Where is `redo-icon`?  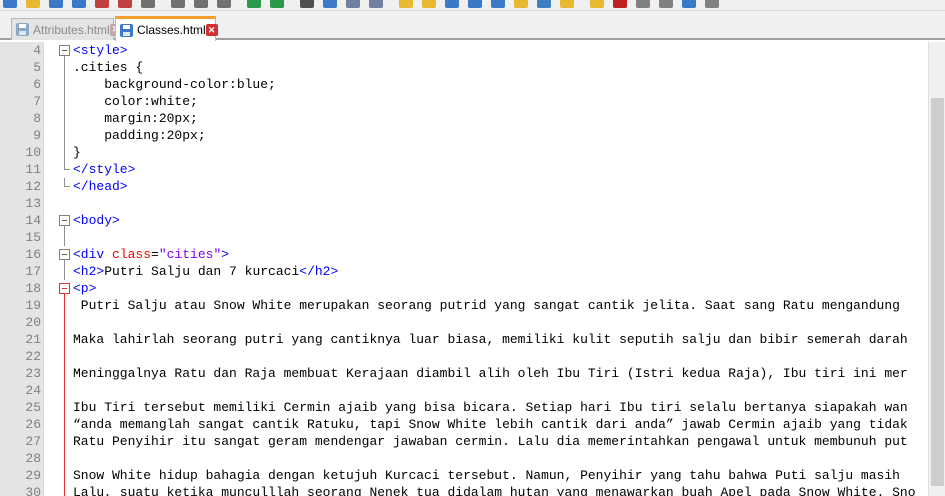 redo-icon is located at coordinates (277, 4).